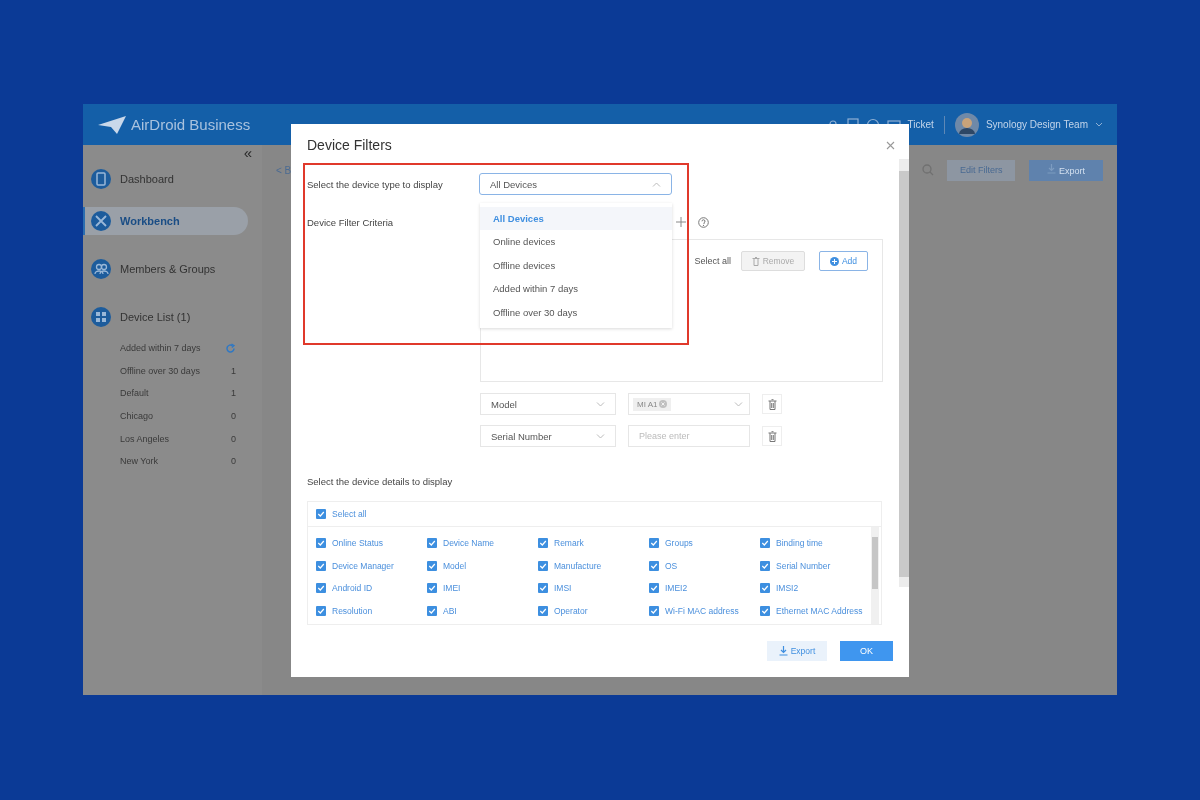  What do you see at coordinates (569, 543) in the screenshot?
I see `checkbox-label: Remark` at bounding box center [569, 543].